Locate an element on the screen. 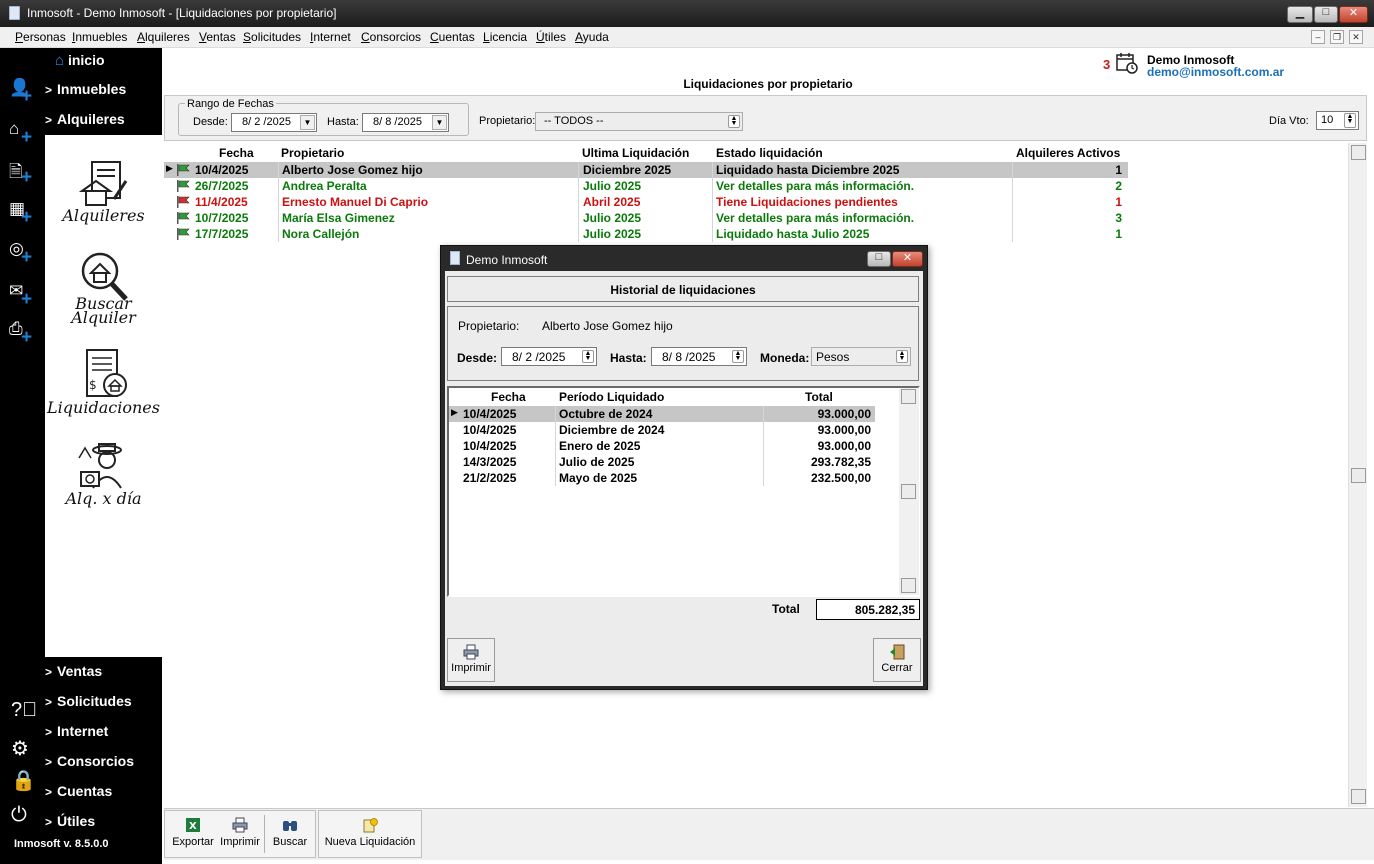  propietario-select: -- TODOS -- ▲ ▼ is located at coordinates (639, 121).